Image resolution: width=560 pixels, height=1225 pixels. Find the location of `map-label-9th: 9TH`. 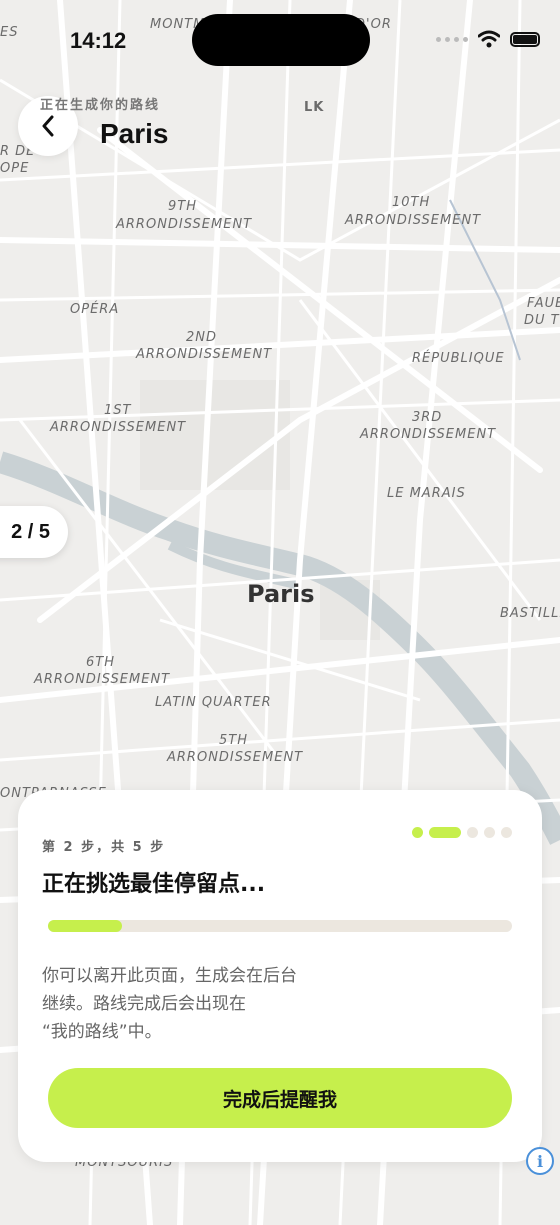

map-label-9th: 9TH is located at coordinates (182, 206).